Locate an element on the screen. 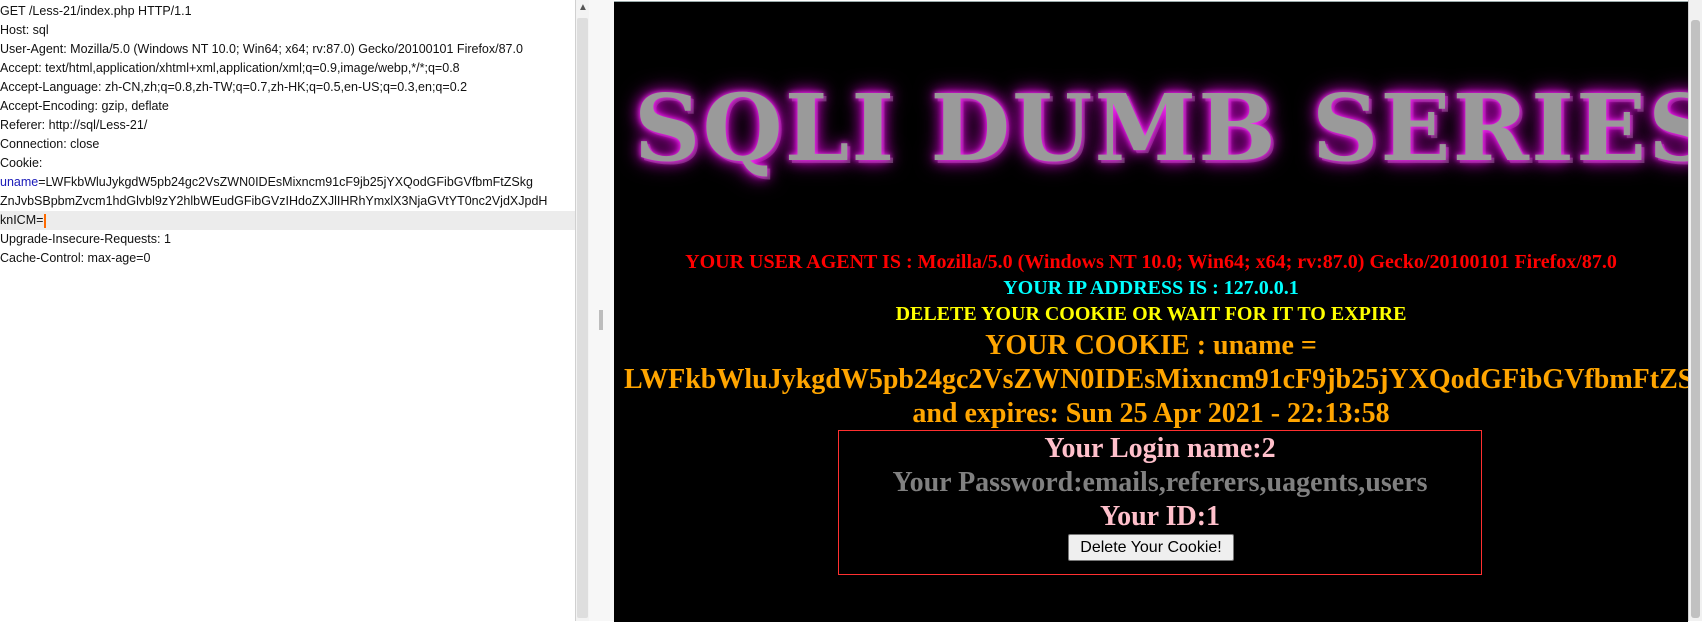 This screenshot has height=622, width=1702. rendered-view-scrollbar is located at coordinates (1695, 310).